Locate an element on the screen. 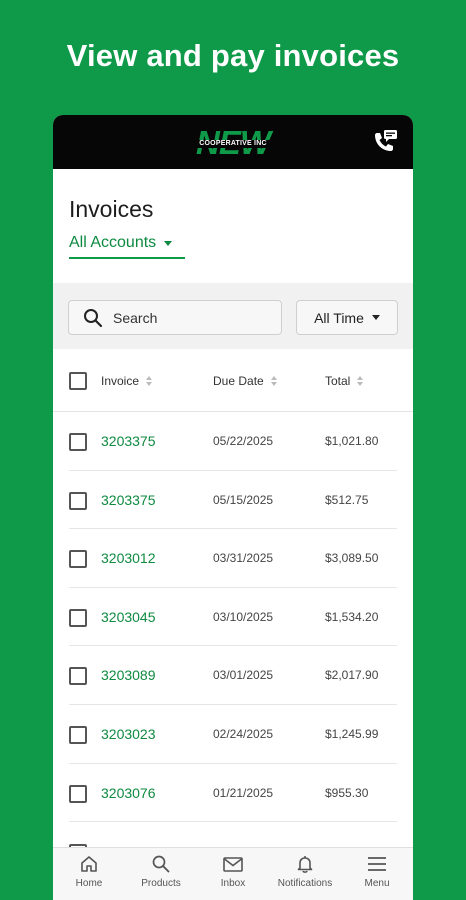 This screenshot has width=466, height=900. table-header: Invoice Due Date Total is located at coordinates (233, 380).